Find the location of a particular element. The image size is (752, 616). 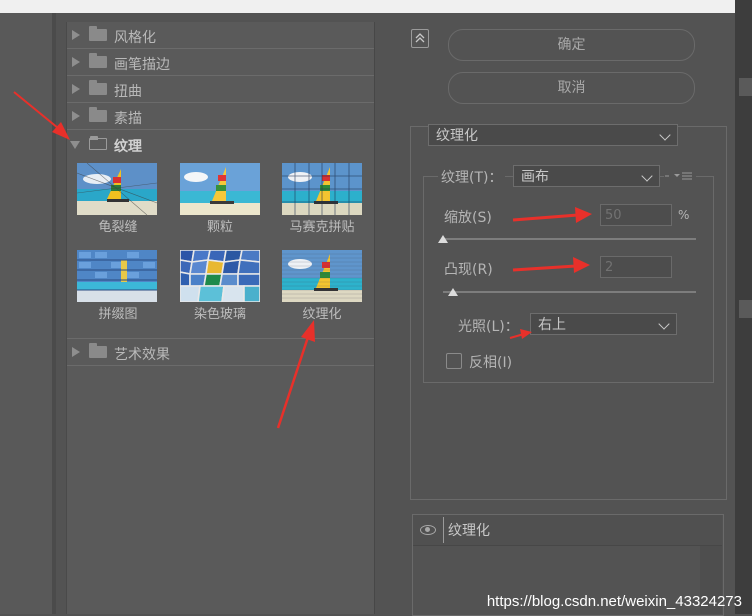

arrow-to-scaling is located at coordinates (545, 217).